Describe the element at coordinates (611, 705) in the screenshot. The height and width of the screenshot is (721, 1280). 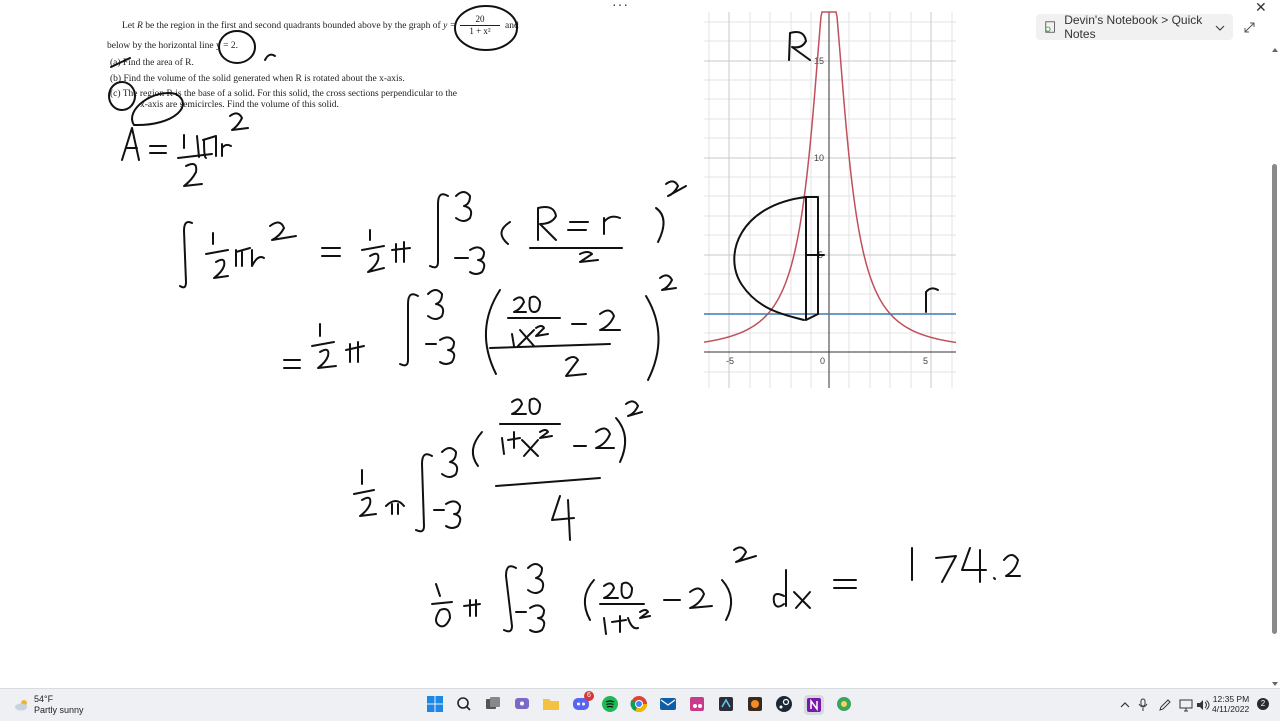
I see `spotify-icon` at that location.